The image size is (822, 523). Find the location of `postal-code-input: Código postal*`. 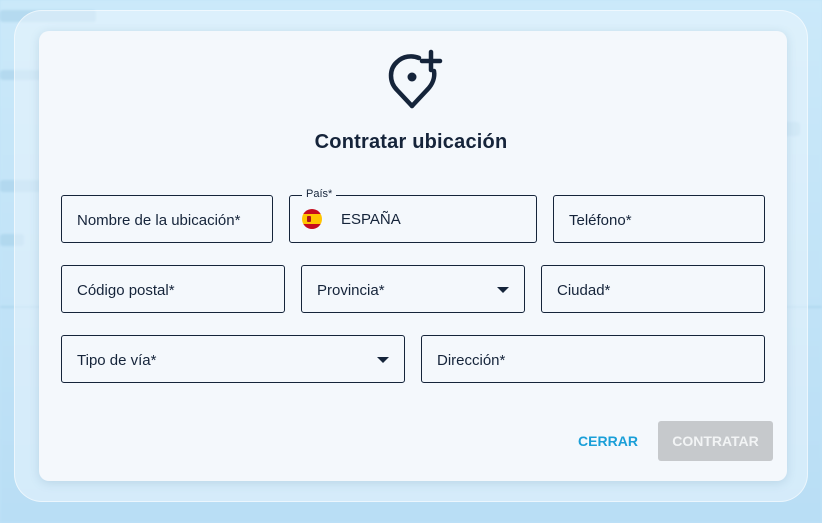

postal-code-input: Código postal* is located at coordinates (173, 289).